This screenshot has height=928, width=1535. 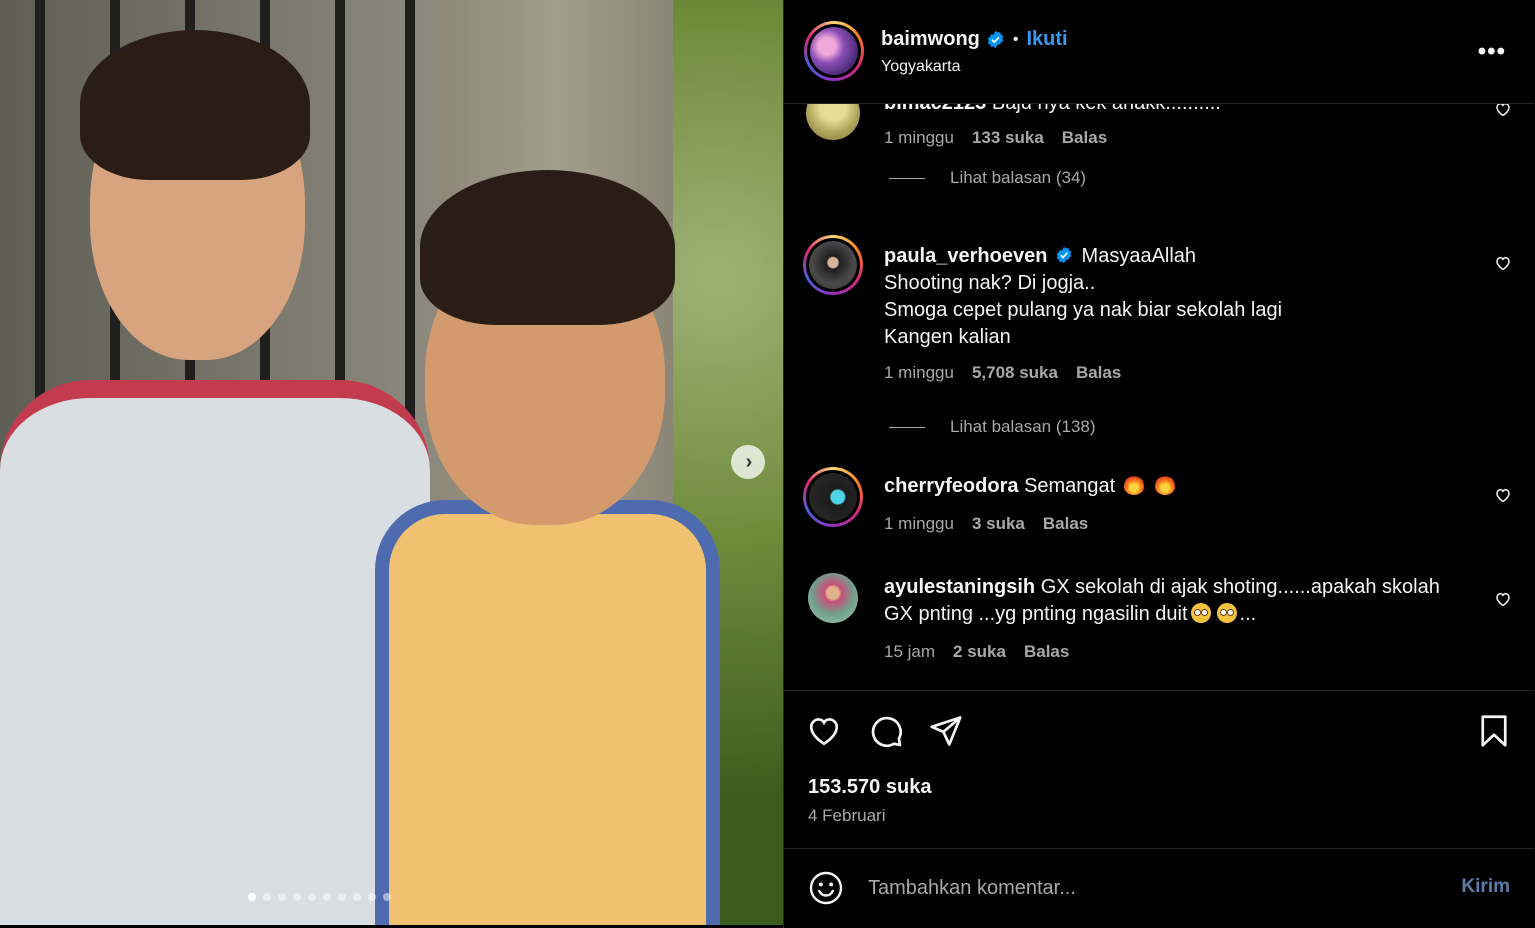 What do you see at coordinates (946, 731) in the screenshot?
I see `share-icon` at bounding box center [946, 731].